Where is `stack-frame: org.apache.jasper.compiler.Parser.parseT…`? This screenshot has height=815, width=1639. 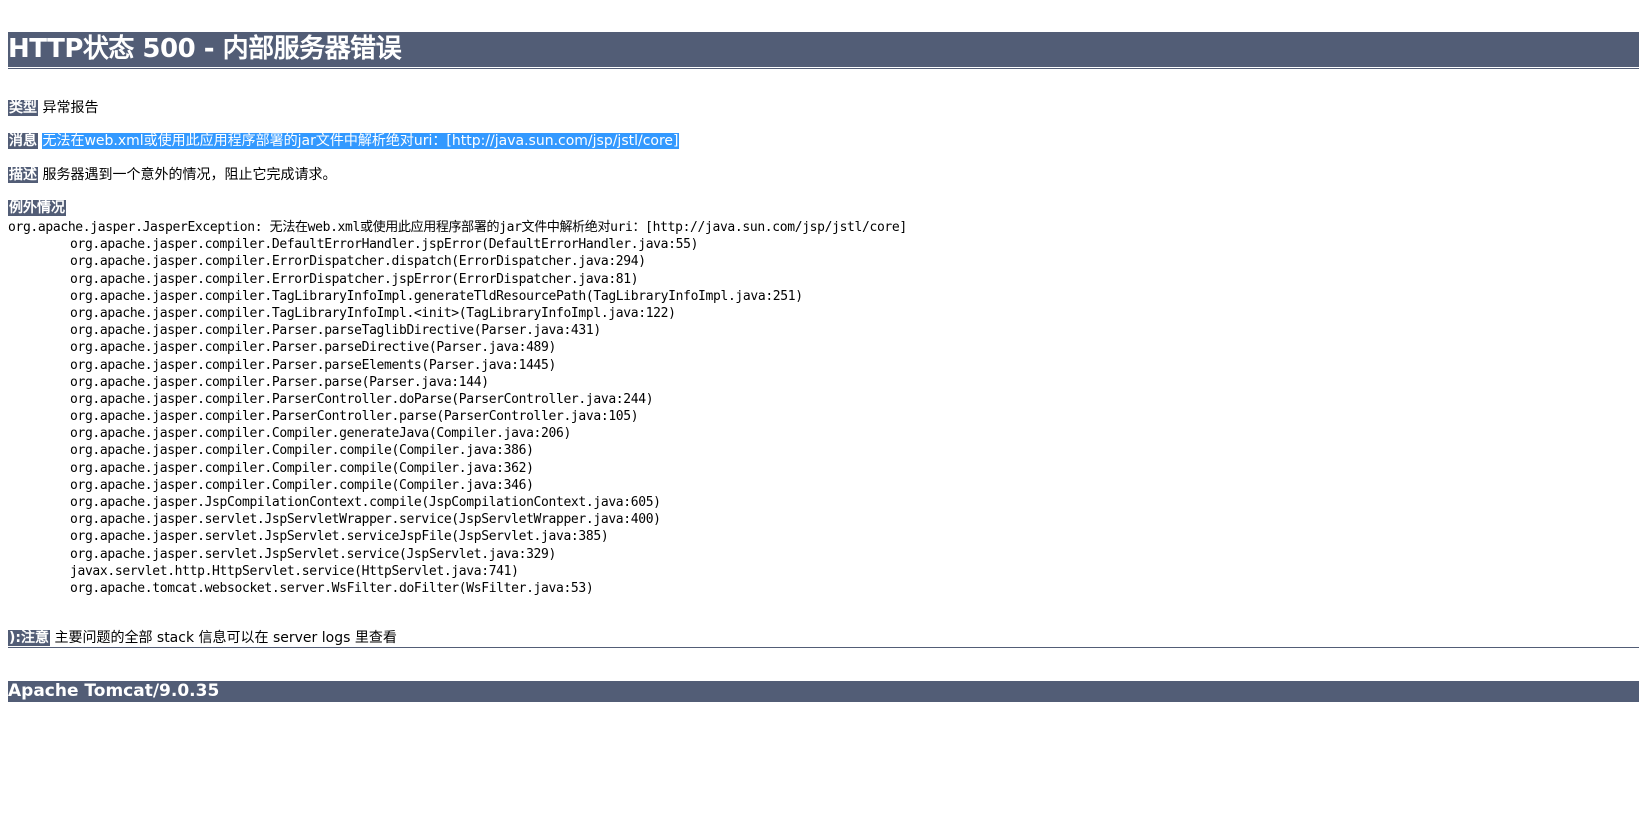
stack-frame: org.apache.jasper.compiler.Parser.parseT… is located at coordinates (335, 331).